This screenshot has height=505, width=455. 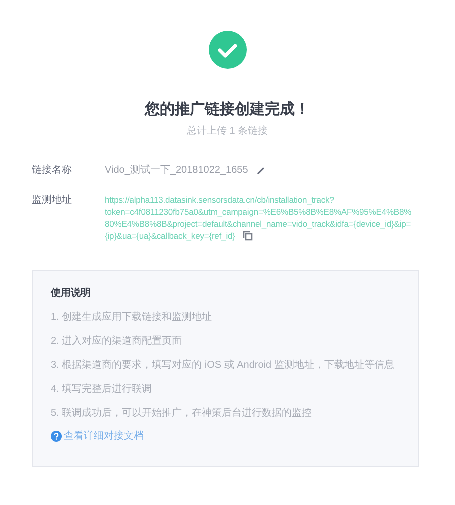 I want to click on tracking-url-text: https://alpha113.datasink.sensorsdata.cn/cb/installation_track?, so click(x=219, y=200).